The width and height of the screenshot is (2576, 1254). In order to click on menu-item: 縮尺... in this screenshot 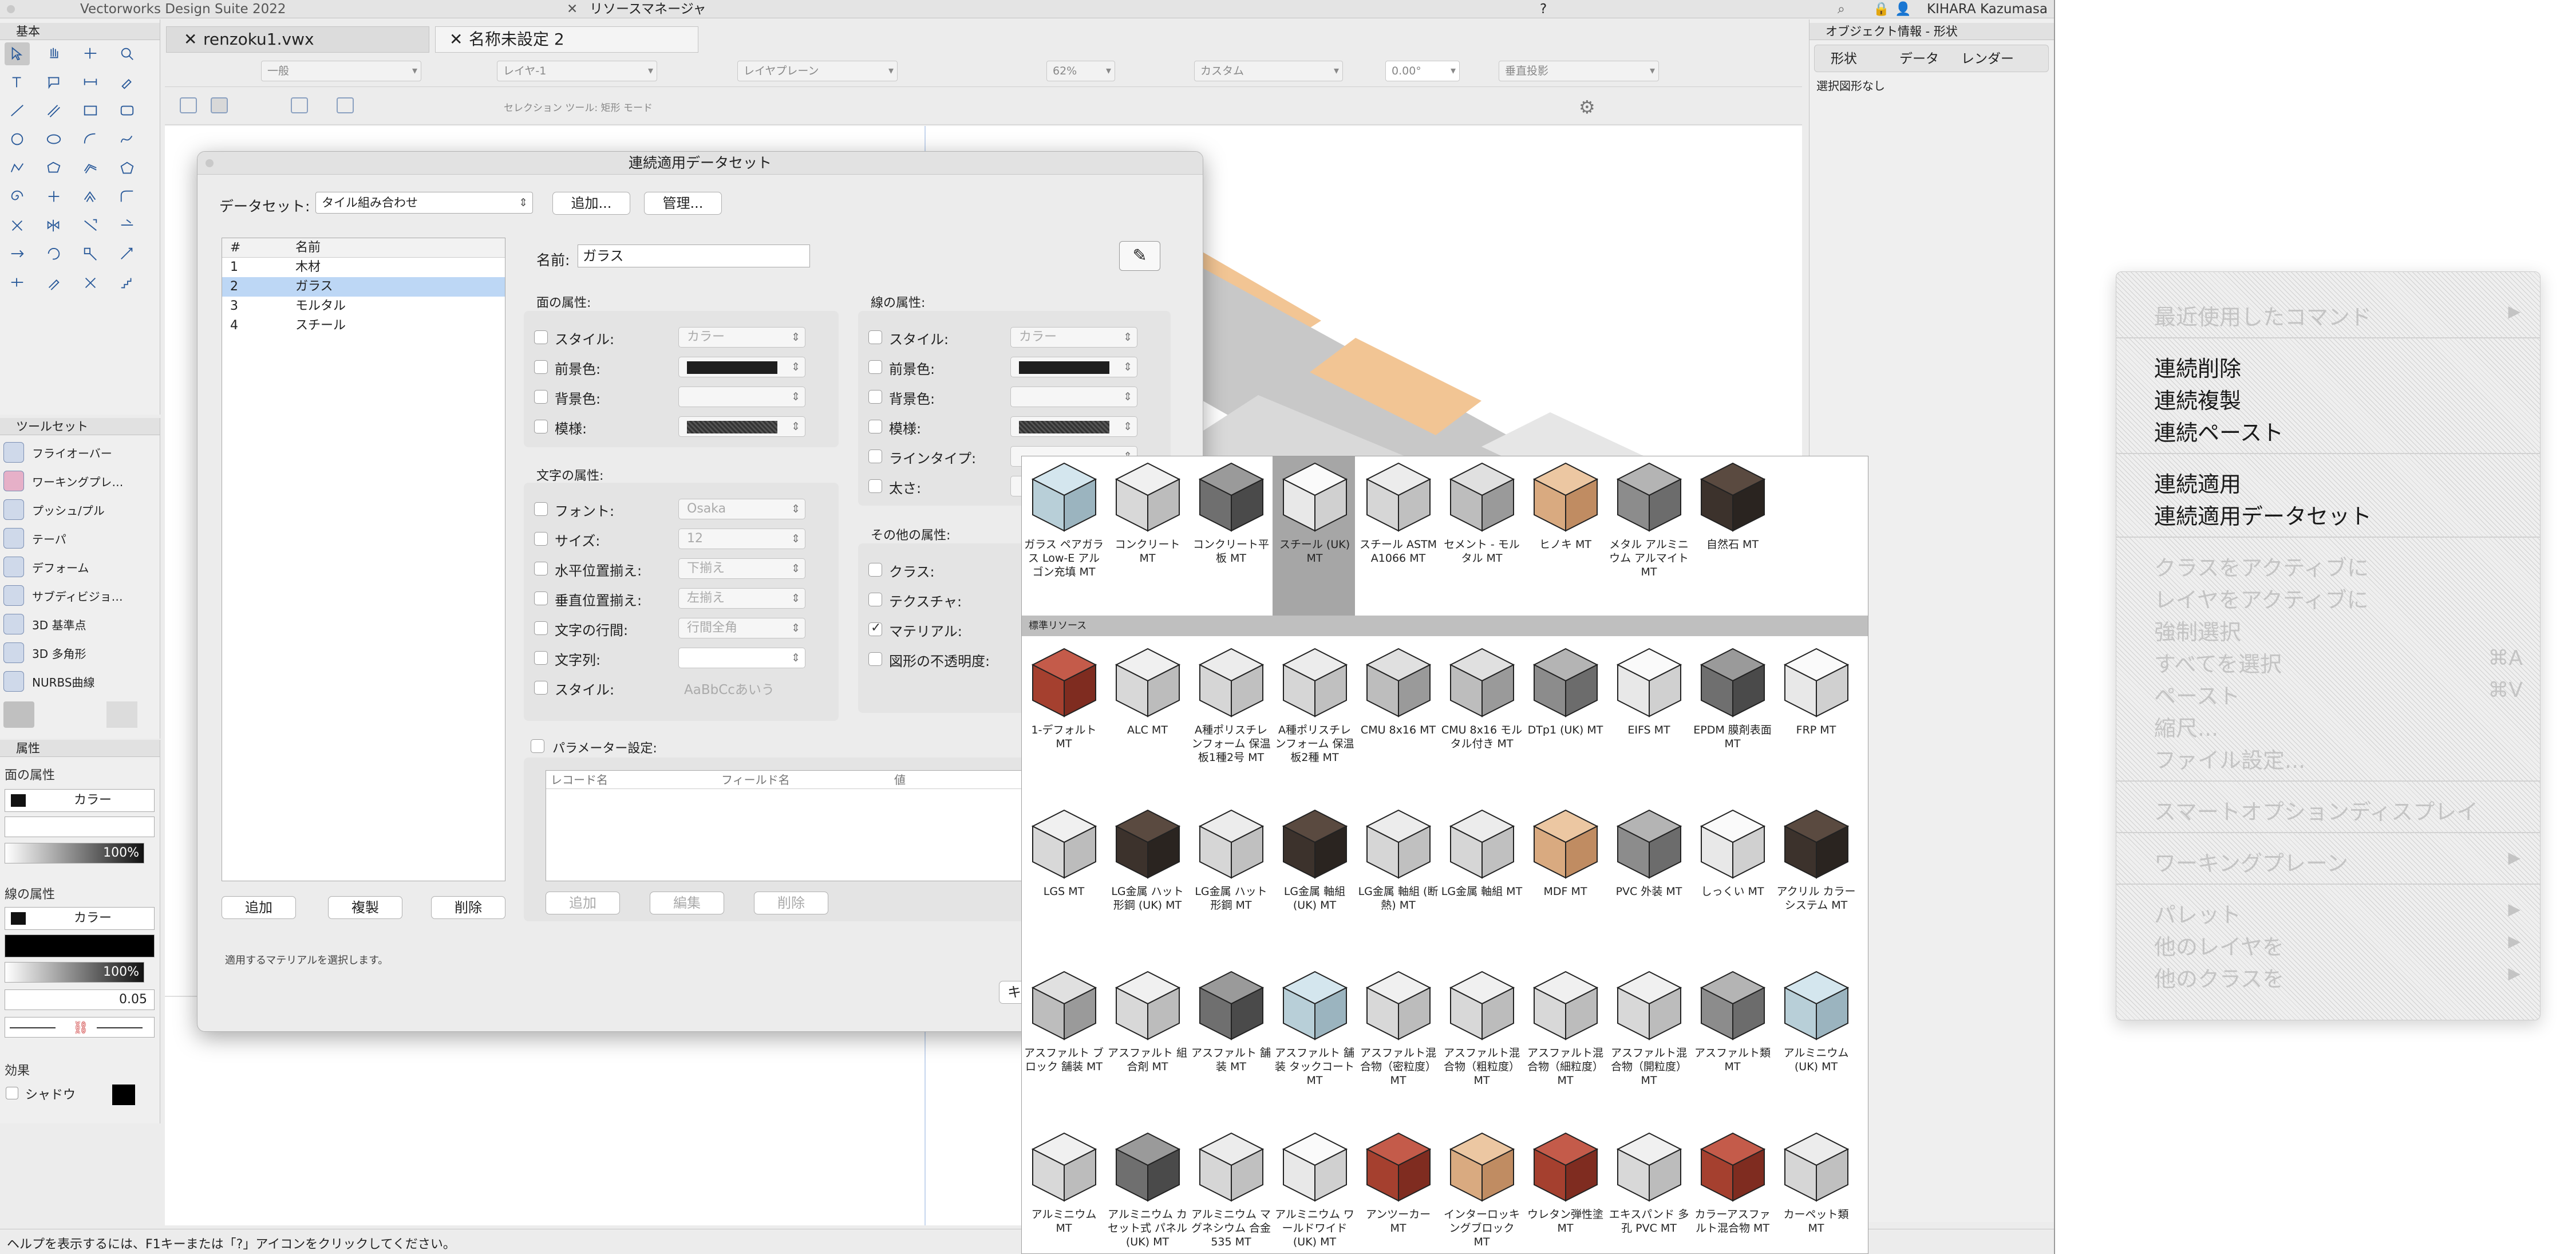, I will do `click(2328, 727)`.